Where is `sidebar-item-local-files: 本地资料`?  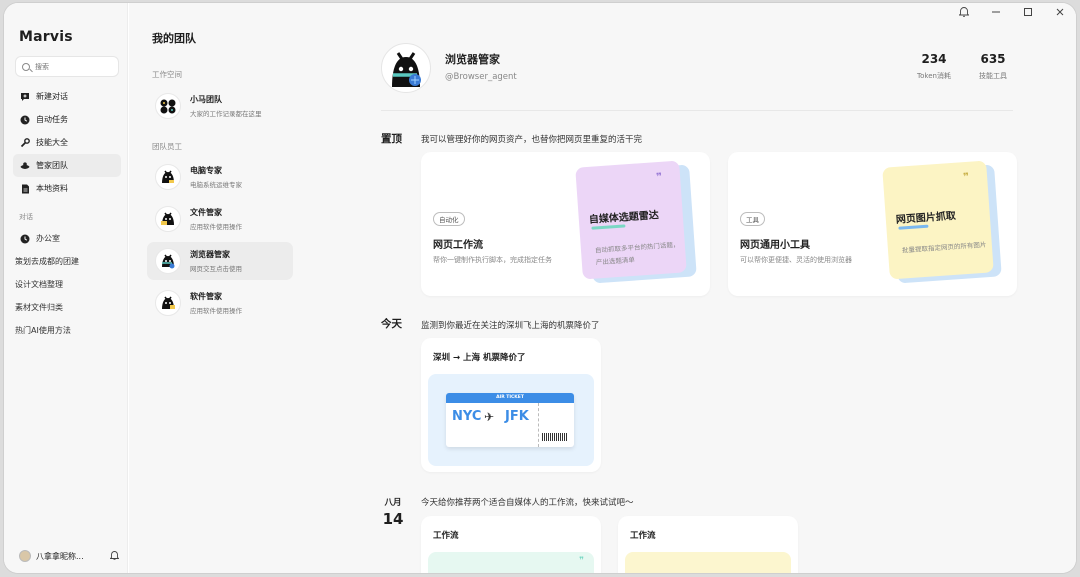 sidebar-item-local-files: 本地资料 is located at coordinates (67, 188).